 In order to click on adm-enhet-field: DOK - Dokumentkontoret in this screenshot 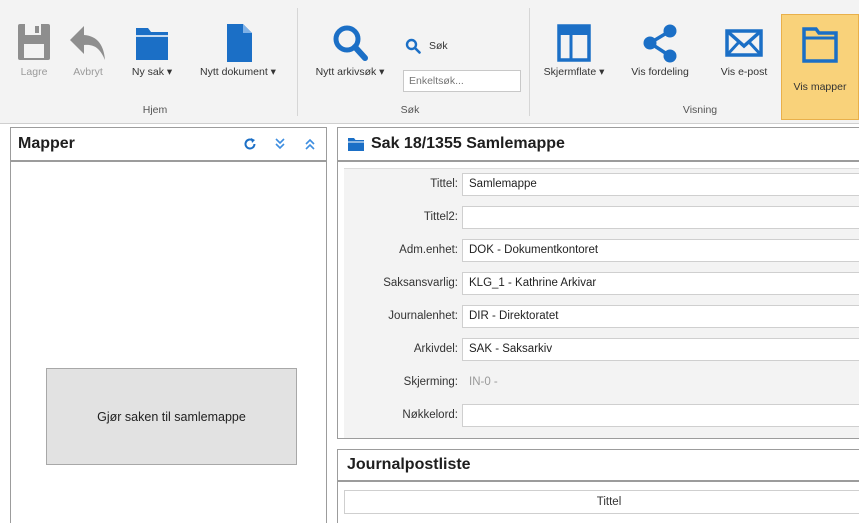, I will do `click(660, 250)`.